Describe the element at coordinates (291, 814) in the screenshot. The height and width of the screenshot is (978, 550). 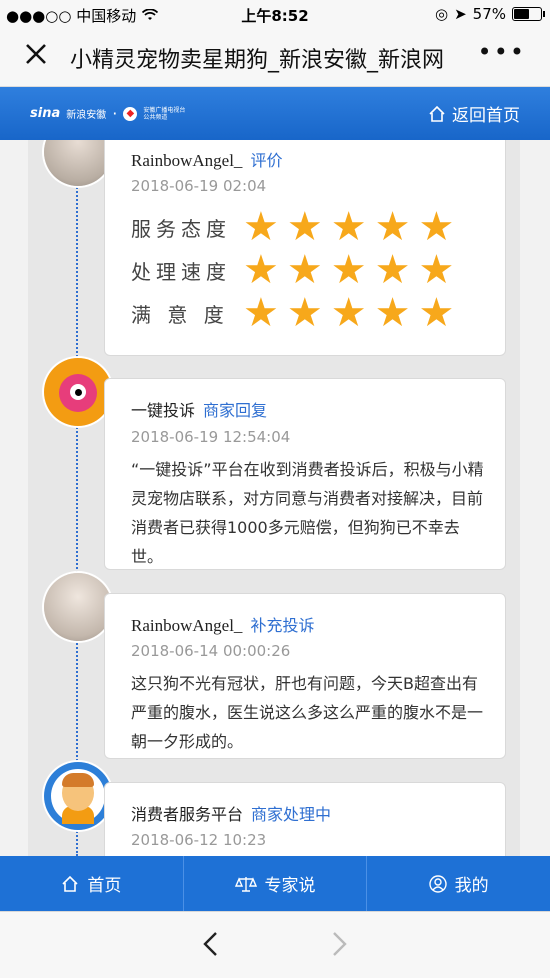
I see `entry-tag: 商家处理中` at that location.